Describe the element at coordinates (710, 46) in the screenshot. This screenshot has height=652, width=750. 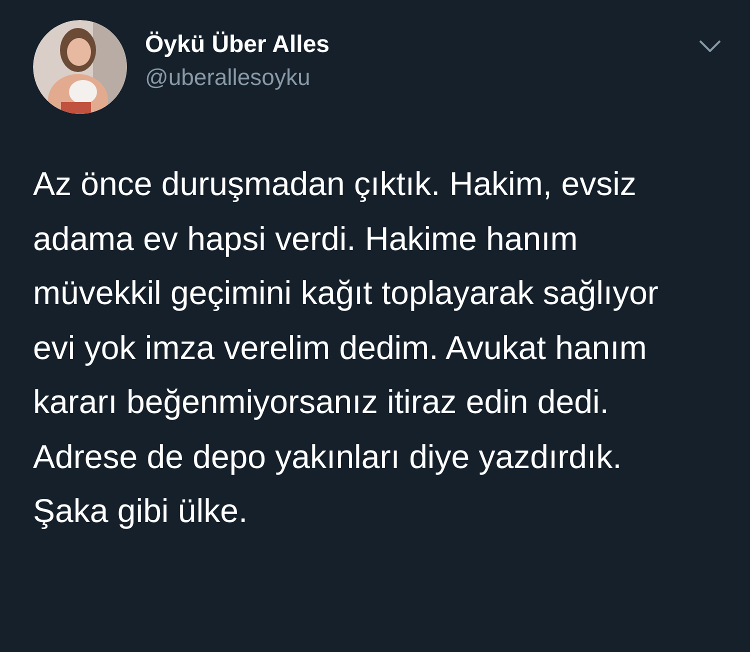
I see `chevron-down-icon` at that location.